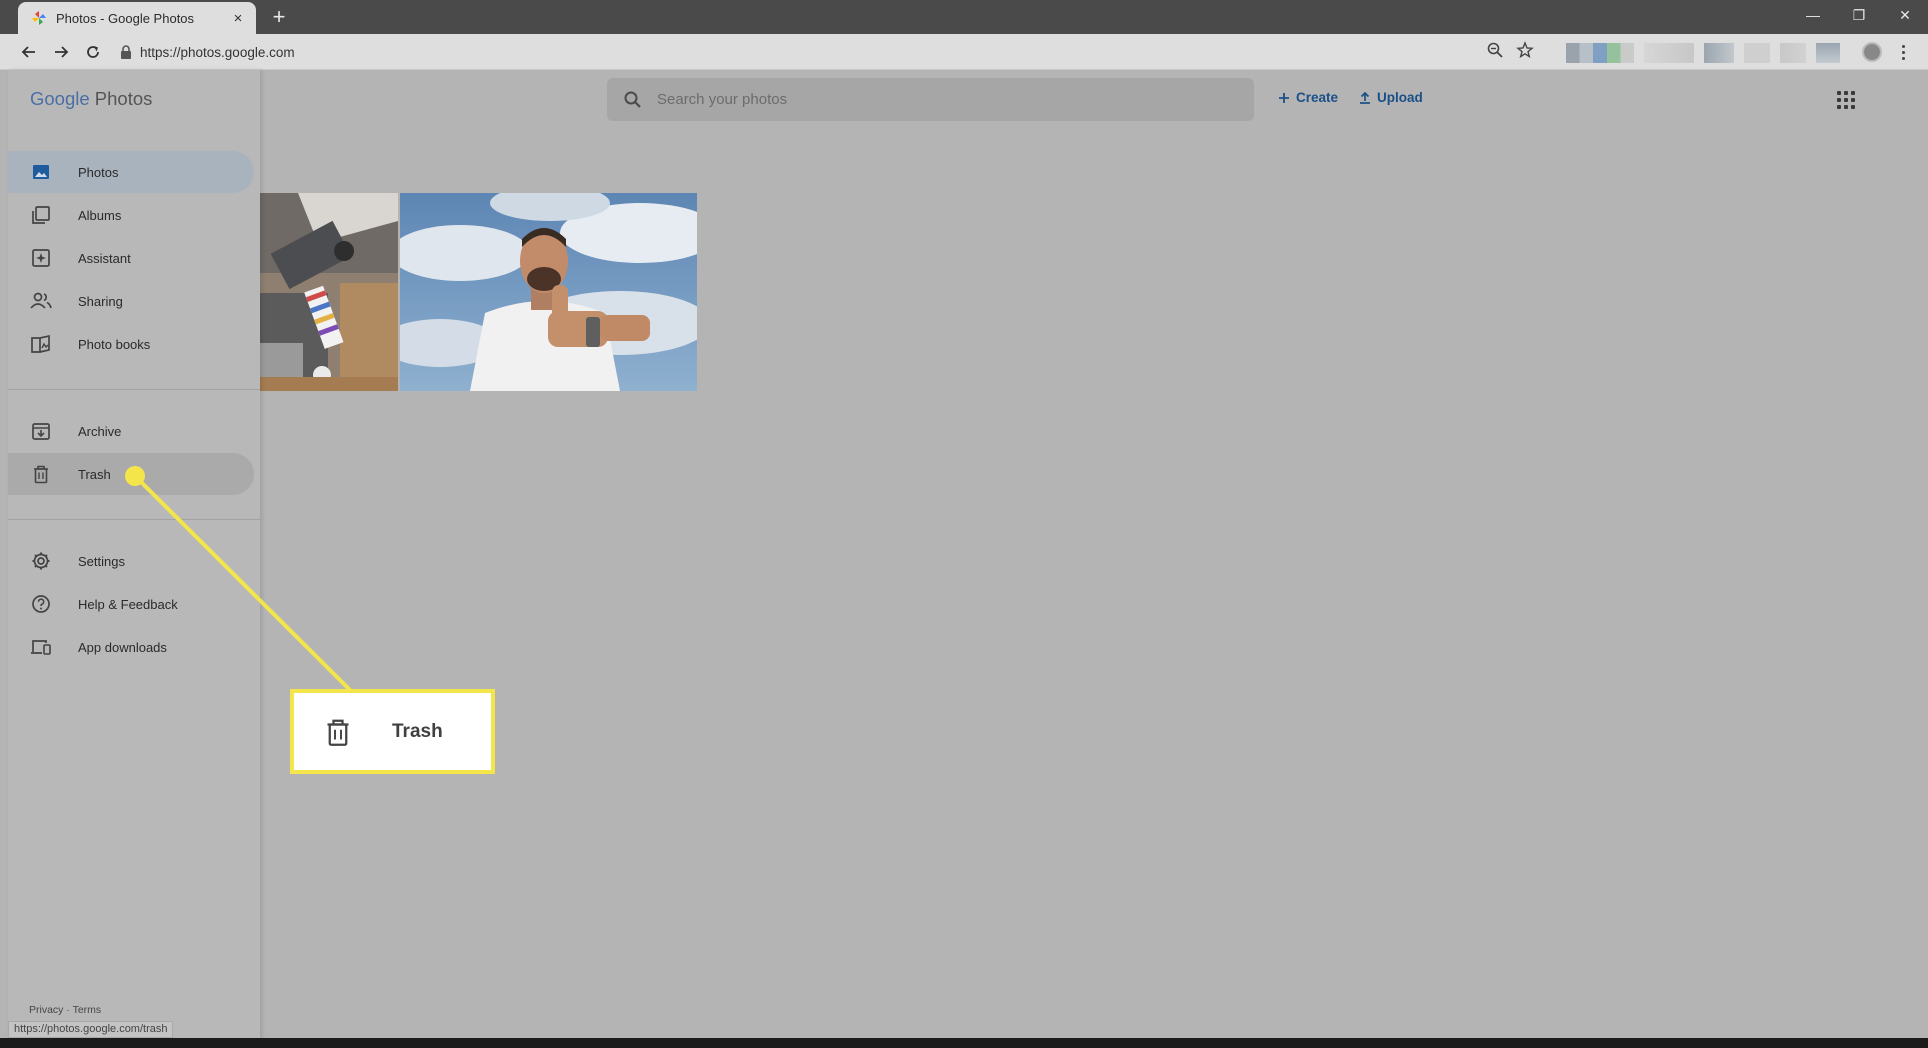 This screenshot has width=1928, height=1048. I want to click on google-logo-text: Google, so click(60, 98).